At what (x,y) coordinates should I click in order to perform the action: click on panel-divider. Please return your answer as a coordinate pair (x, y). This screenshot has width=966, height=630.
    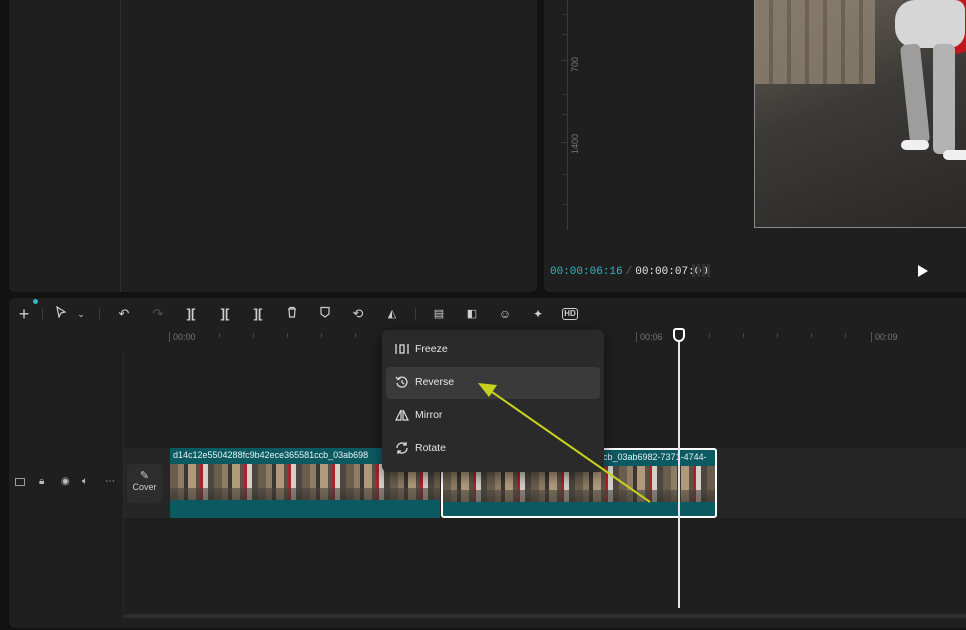
    Looking at the image, I should click on (120, 146).